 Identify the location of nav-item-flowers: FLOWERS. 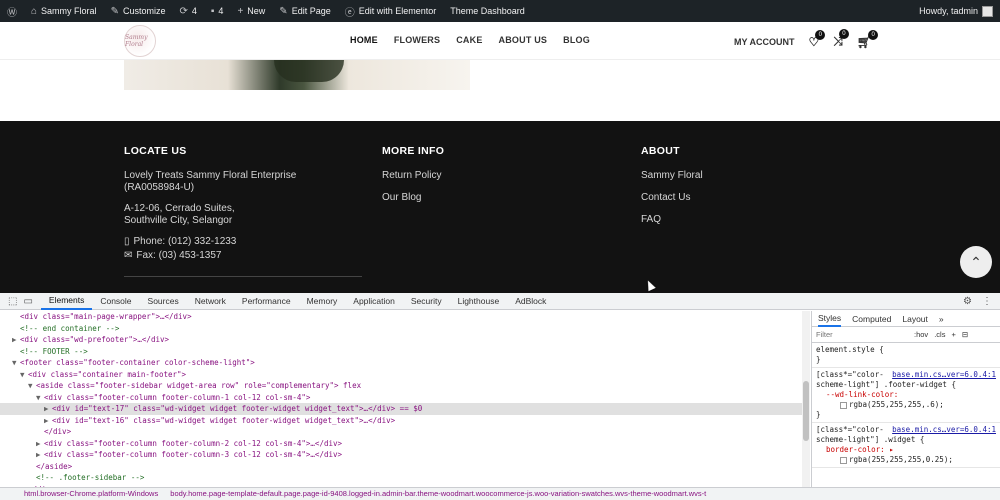
(417, 40).